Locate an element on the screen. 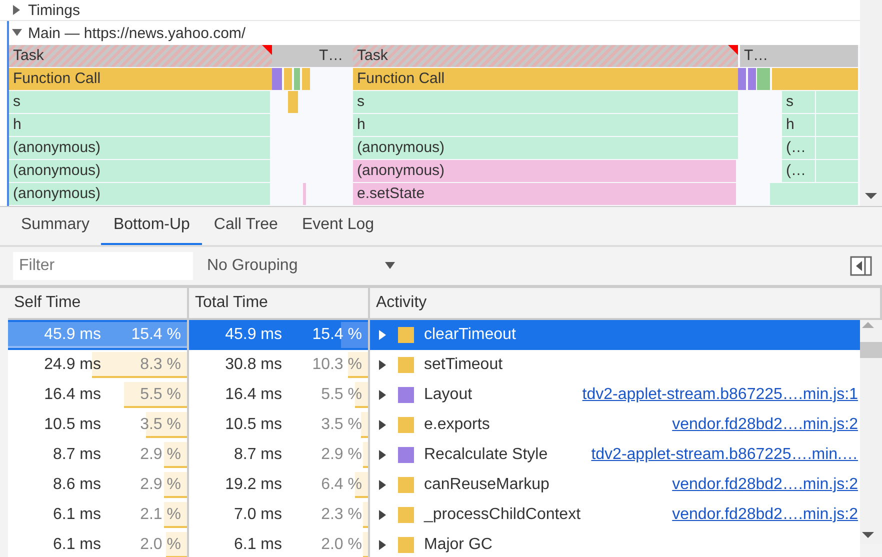  percent-value: 6.4 % is located at coordinates (341, 485).